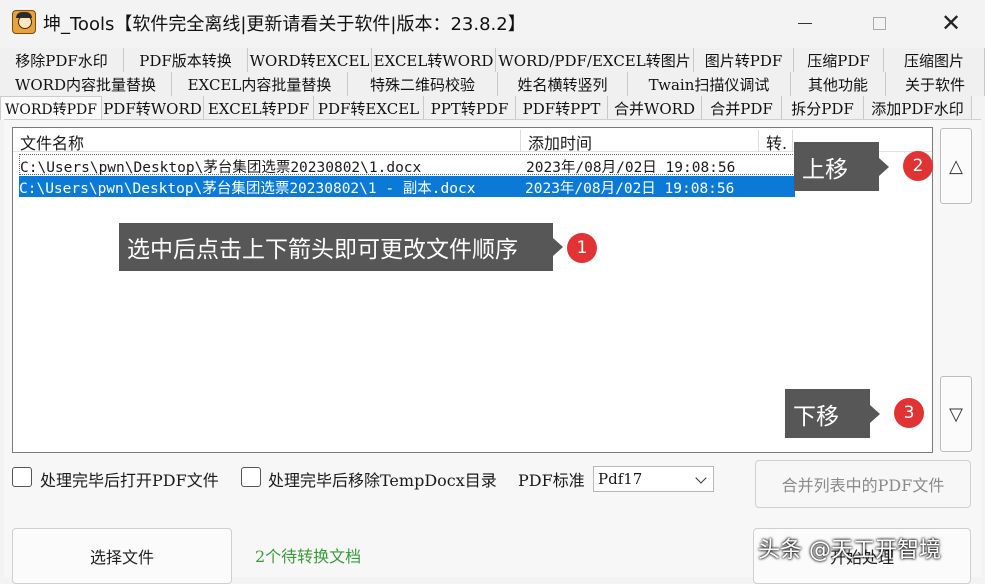 The height and width of the screenshot is (584, 985). I want to click on tab-pdf-version-convert: PDF版本转换, so click(186, 60).